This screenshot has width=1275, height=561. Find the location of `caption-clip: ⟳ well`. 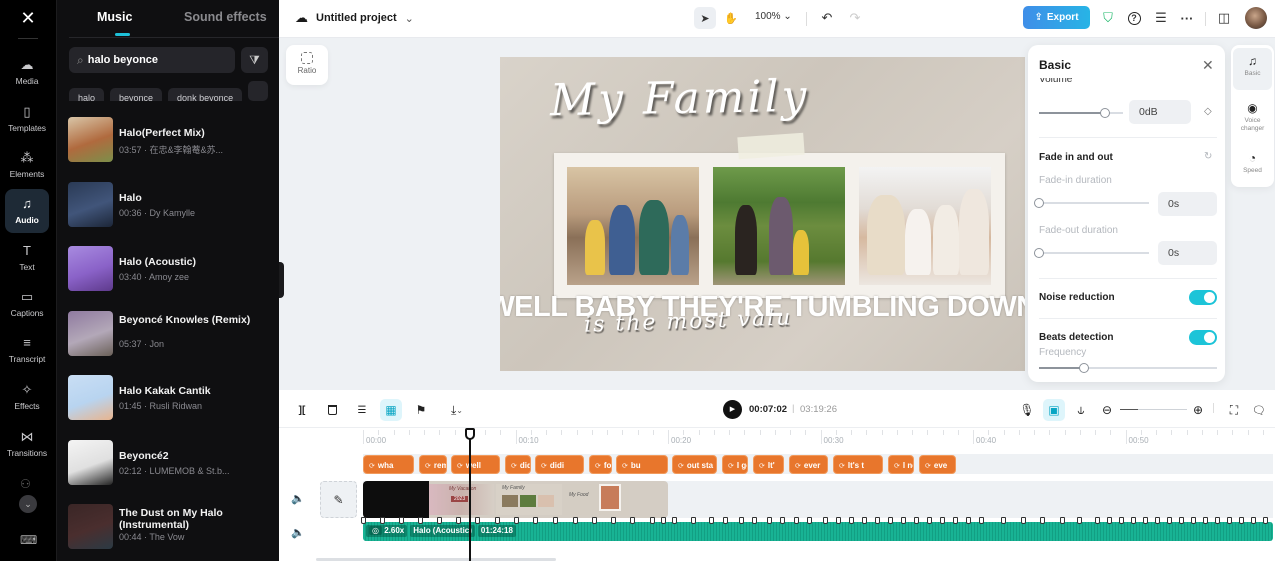

caption-clip: ⟳ well is located at coordinates (475, 464).